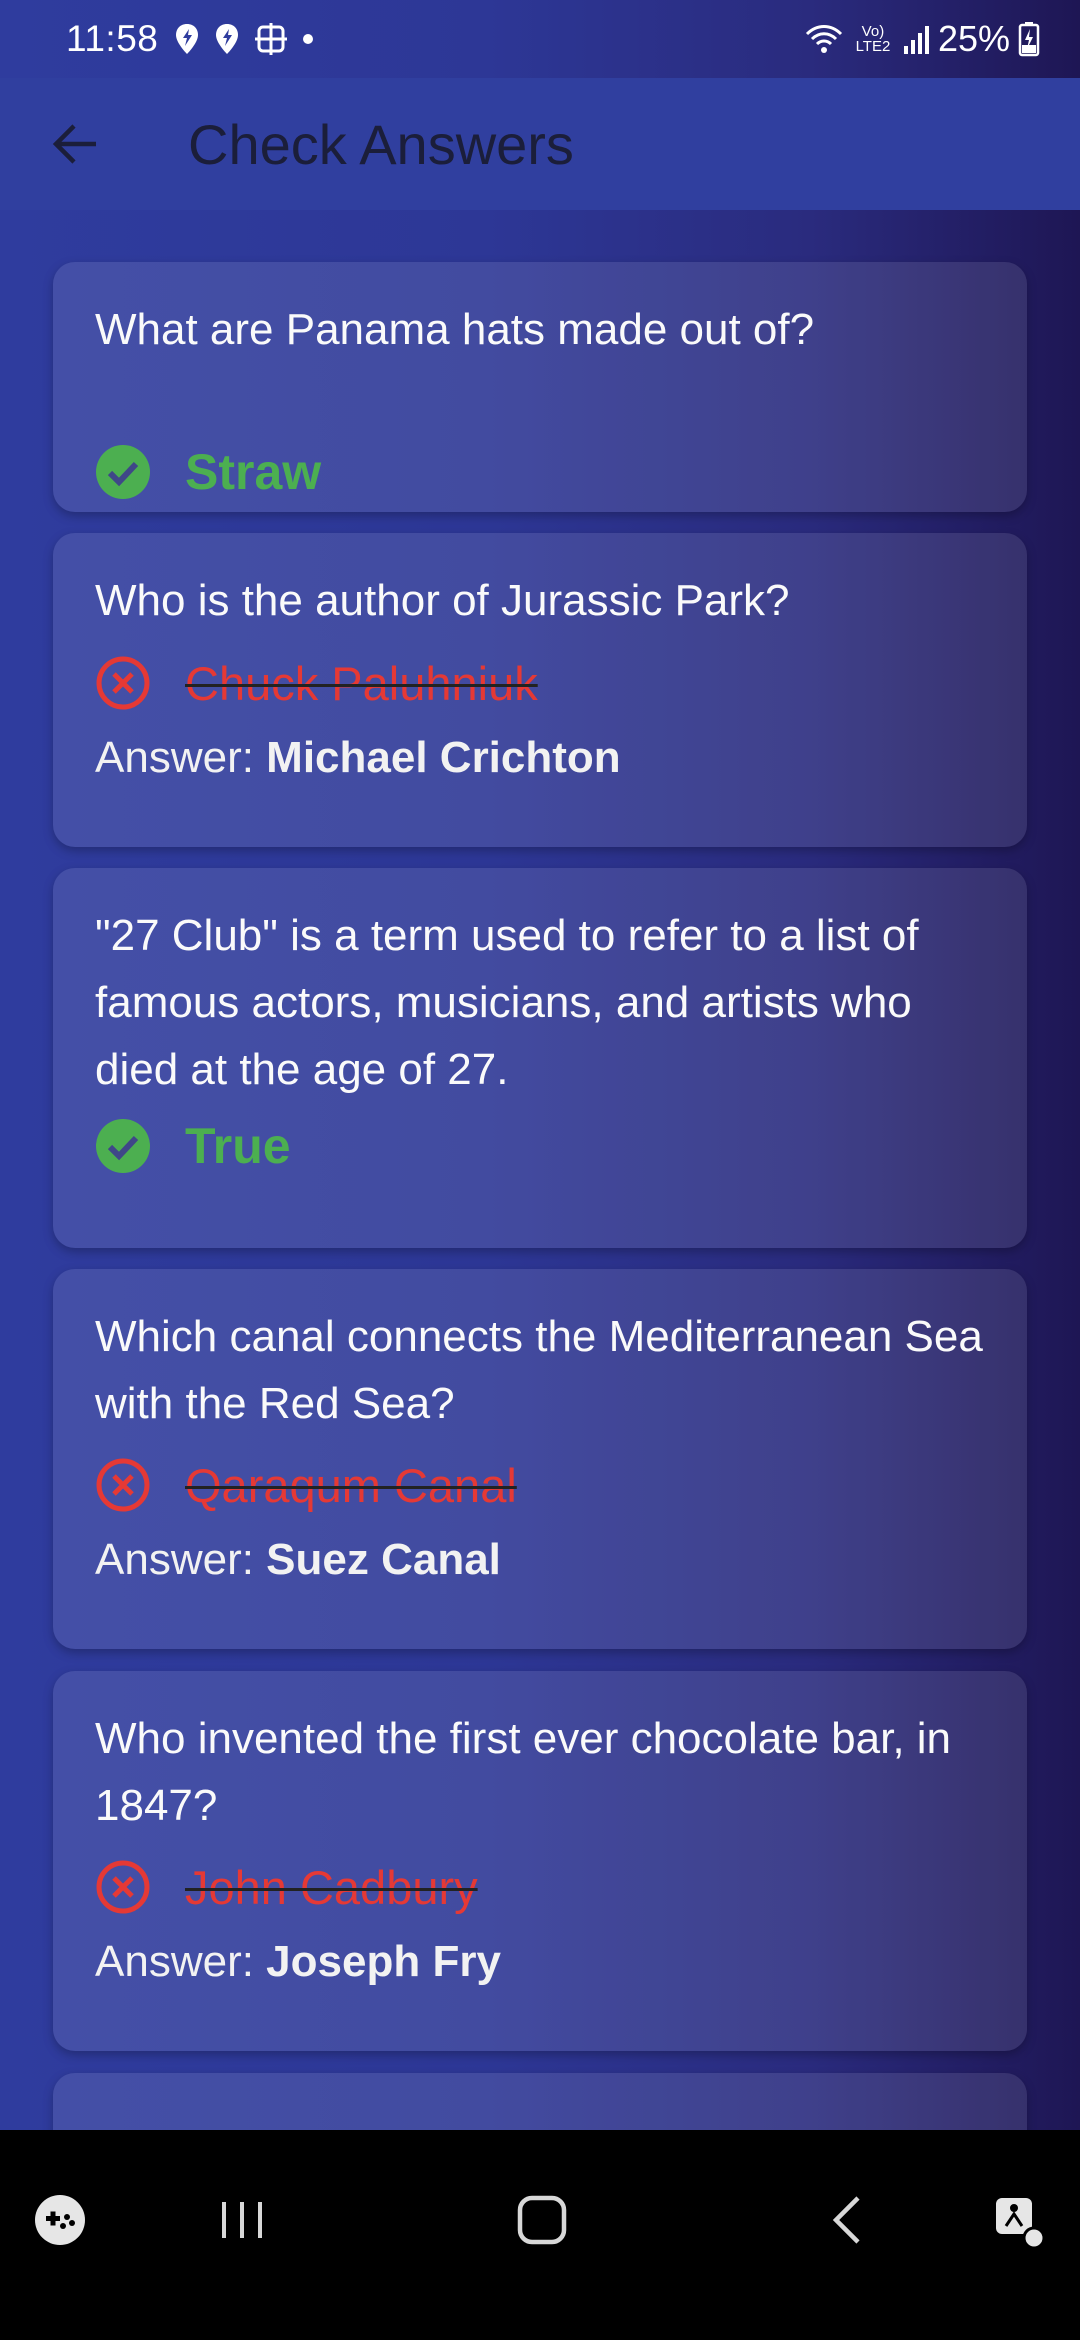 The height and width of the screenshot is (2340, 1080). What do you see at coordinates (1020, 2222) in the screenshot?
I see `accessibility-icon` at bounding box center [1020, 2222].